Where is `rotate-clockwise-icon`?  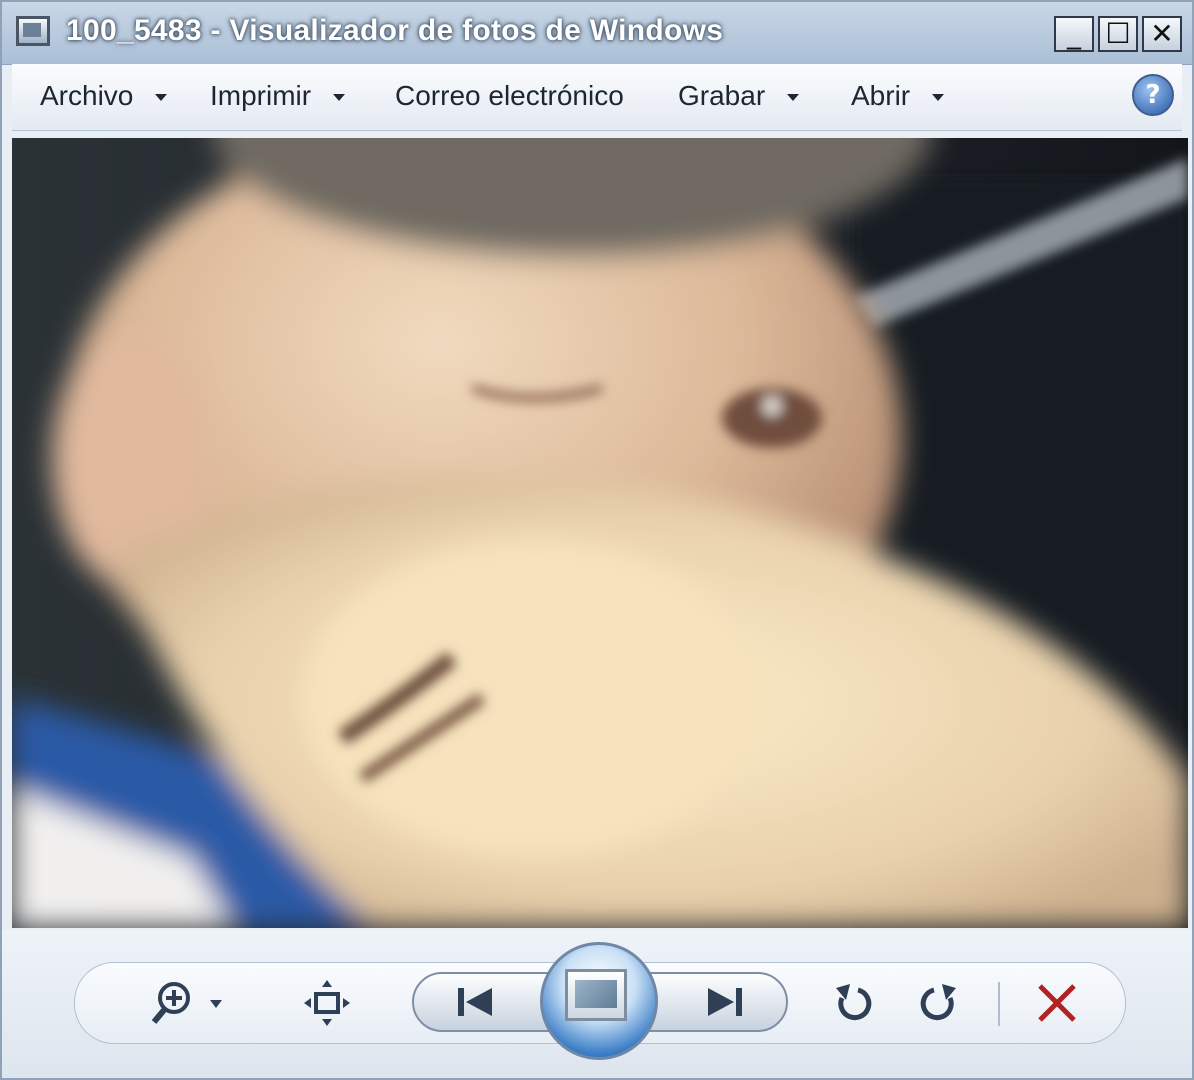 rotate-clockwise-icon is located at coordinates (938, 1002).